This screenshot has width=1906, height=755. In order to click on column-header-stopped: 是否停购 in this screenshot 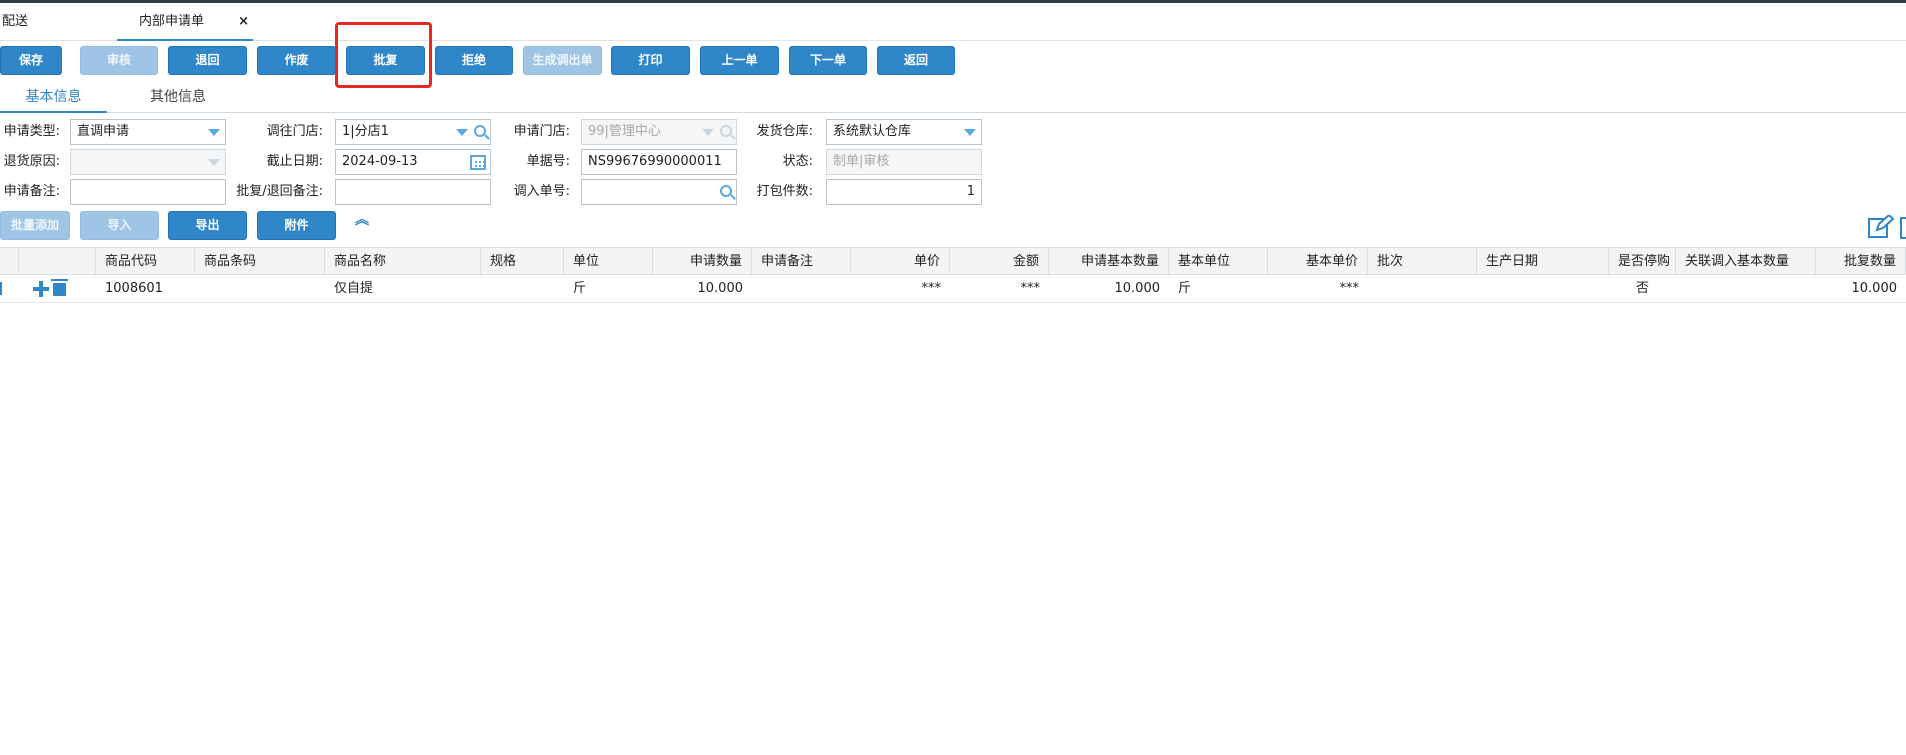, I will do `click(1642, 261)`.